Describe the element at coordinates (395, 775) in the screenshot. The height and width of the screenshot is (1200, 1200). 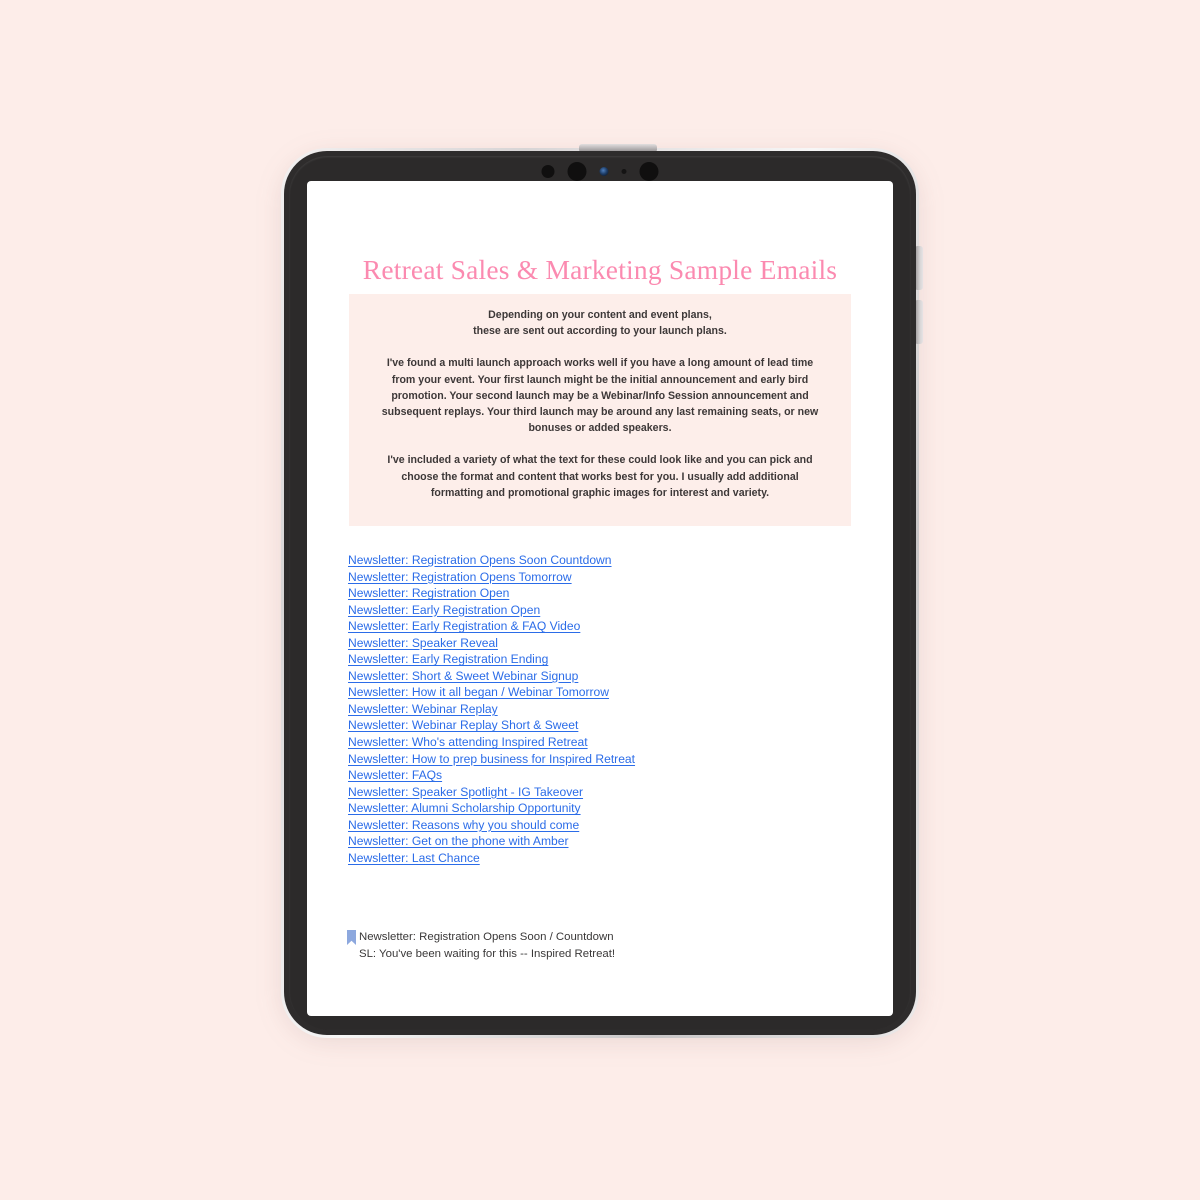
I see `newsletter-link: Newsletter: FAQs` at that location.